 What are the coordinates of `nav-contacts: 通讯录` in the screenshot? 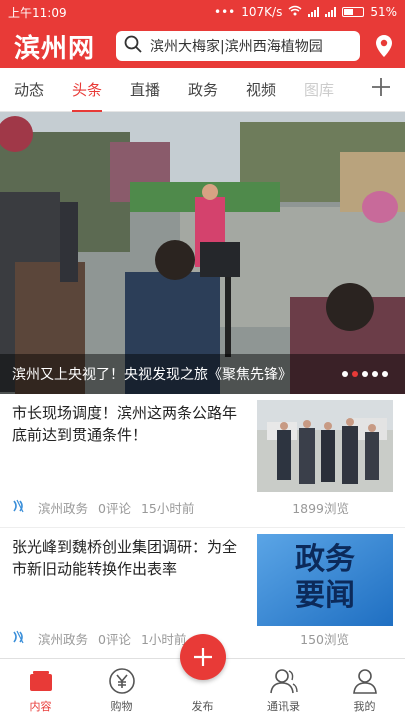 It's located at (283, 689).